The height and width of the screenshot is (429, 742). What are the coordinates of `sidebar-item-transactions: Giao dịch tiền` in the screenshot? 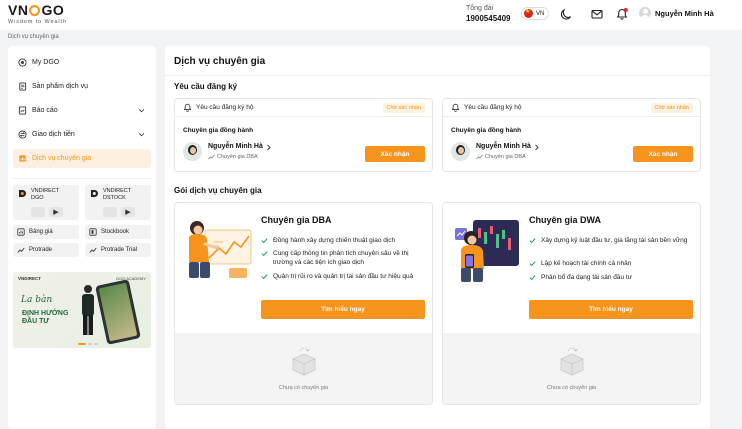 It's located at (82, 134).